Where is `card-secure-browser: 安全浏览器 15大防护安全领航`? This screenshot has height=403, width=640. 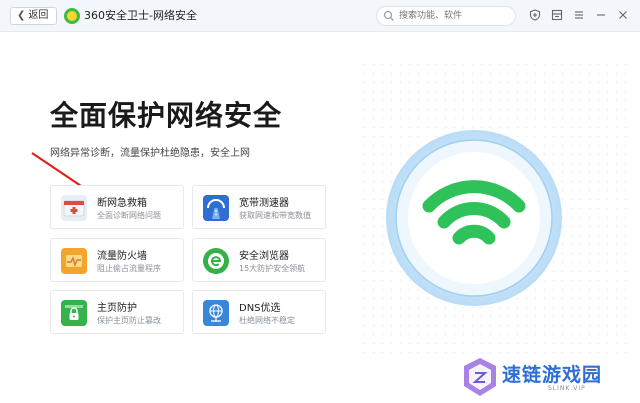
card-secure-browser: 安全浏览器 15大防护安全领航 is located at coordinates (259, 260).